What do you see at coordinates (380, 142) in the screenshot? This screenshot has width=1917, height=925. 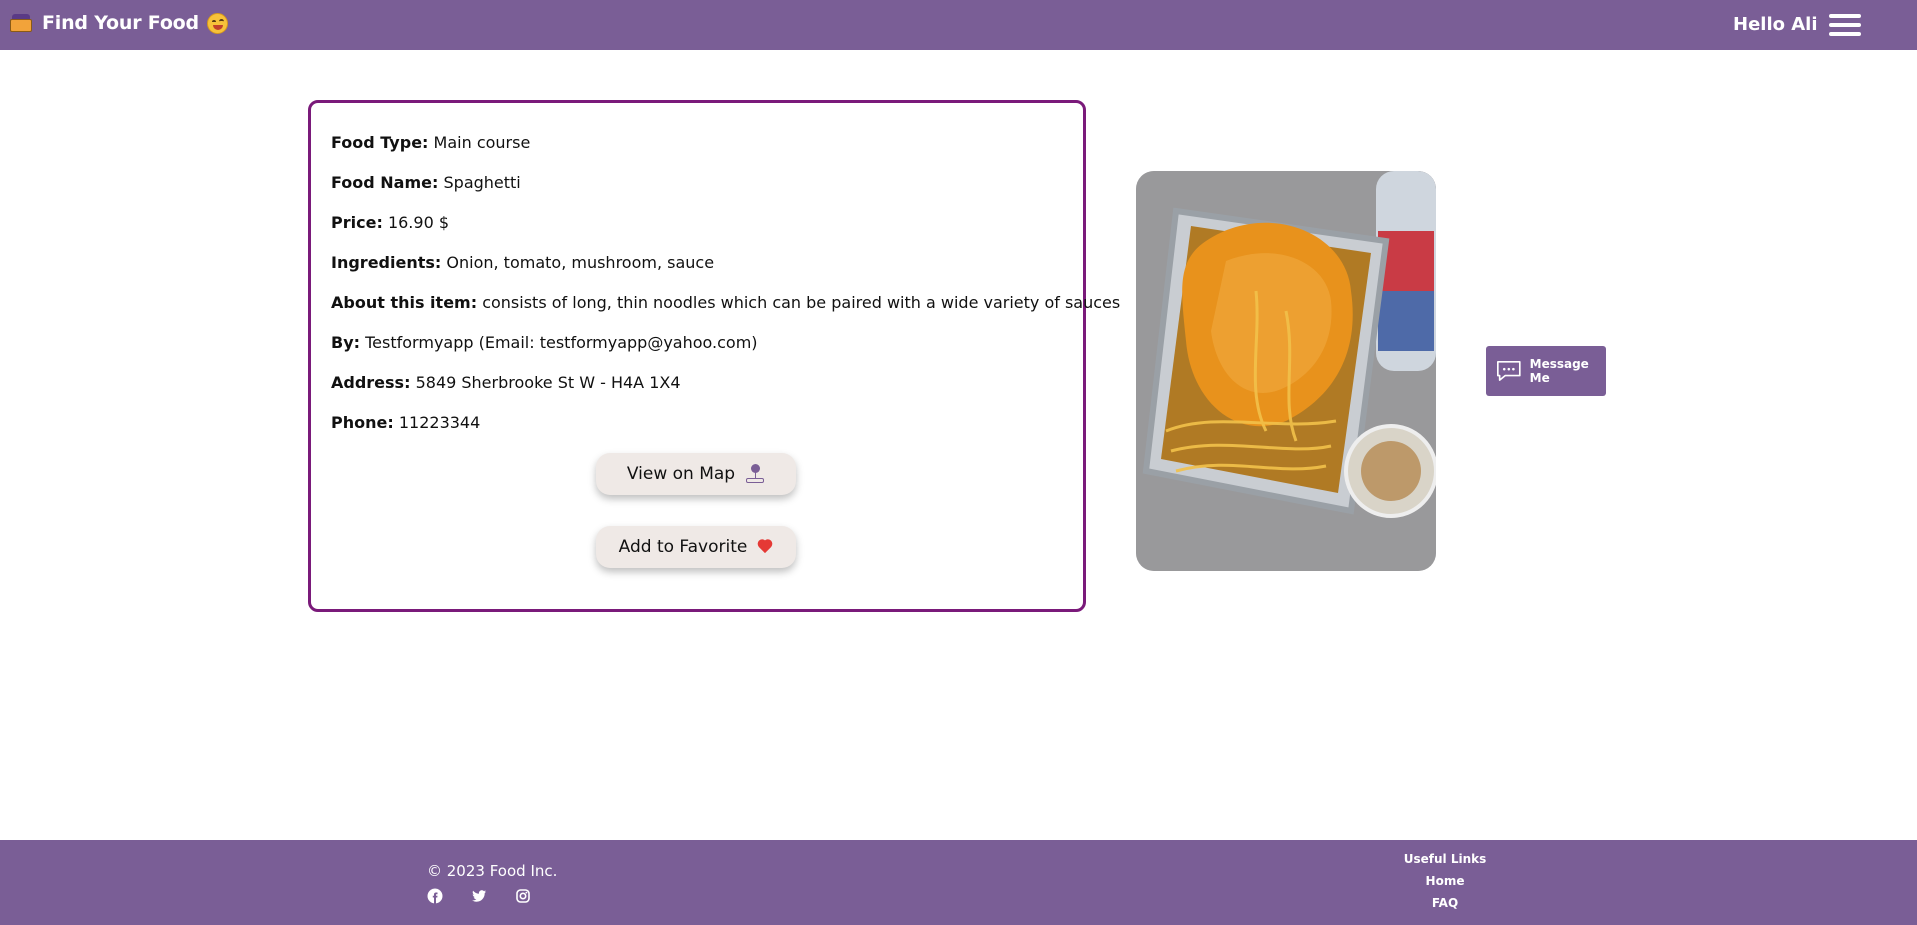 I see `food-type-label: Food Type:` at bounding box center [380, 142].